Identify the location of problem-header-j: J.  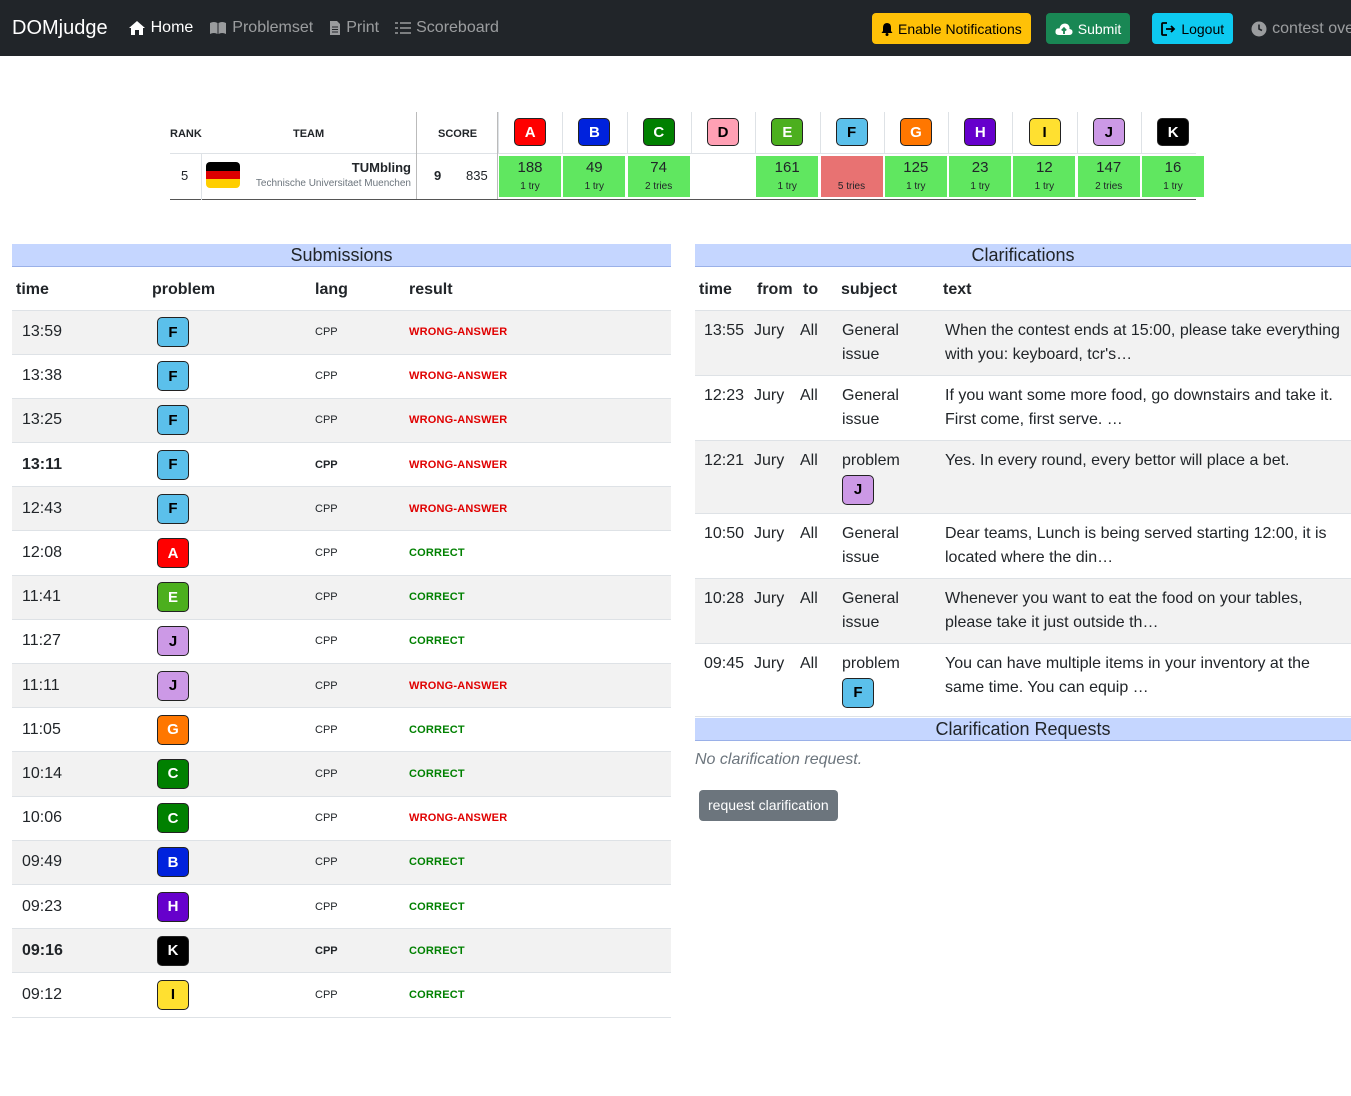
(1108, 132).